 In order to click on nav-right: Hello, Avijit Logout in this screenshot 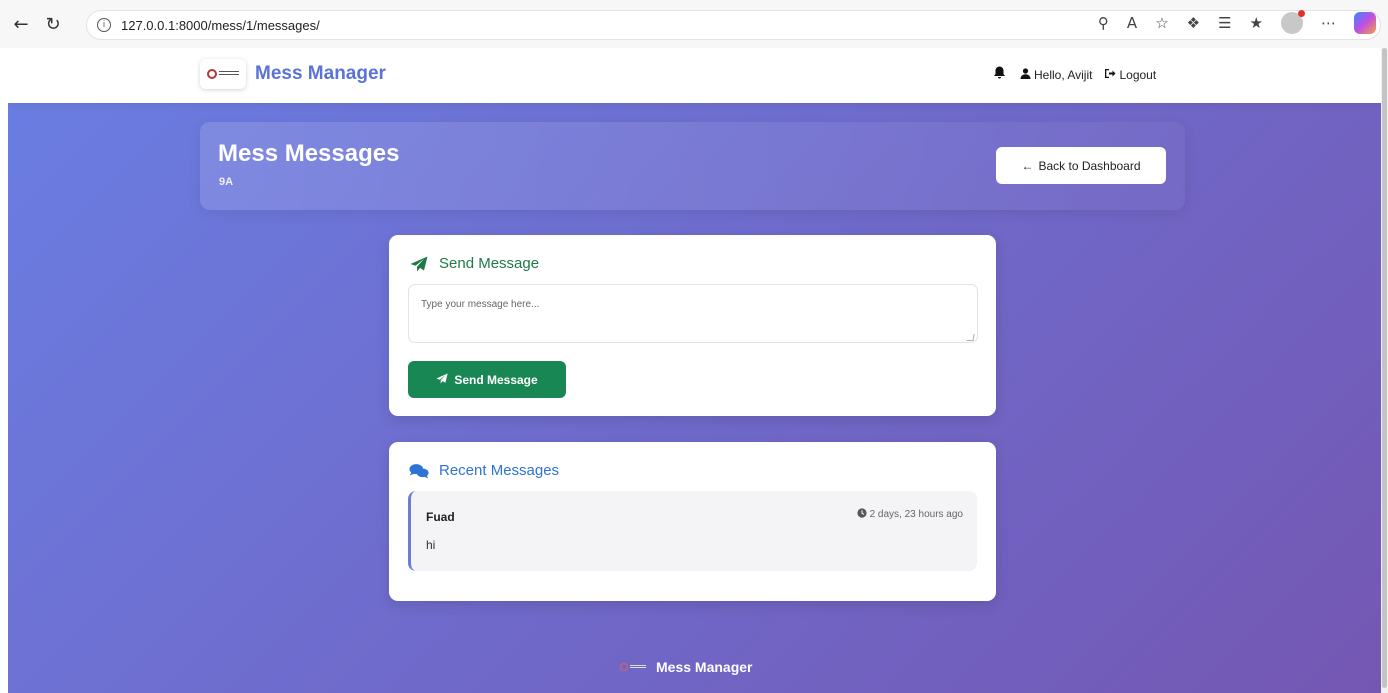, I will do `click(1074, 74)`.